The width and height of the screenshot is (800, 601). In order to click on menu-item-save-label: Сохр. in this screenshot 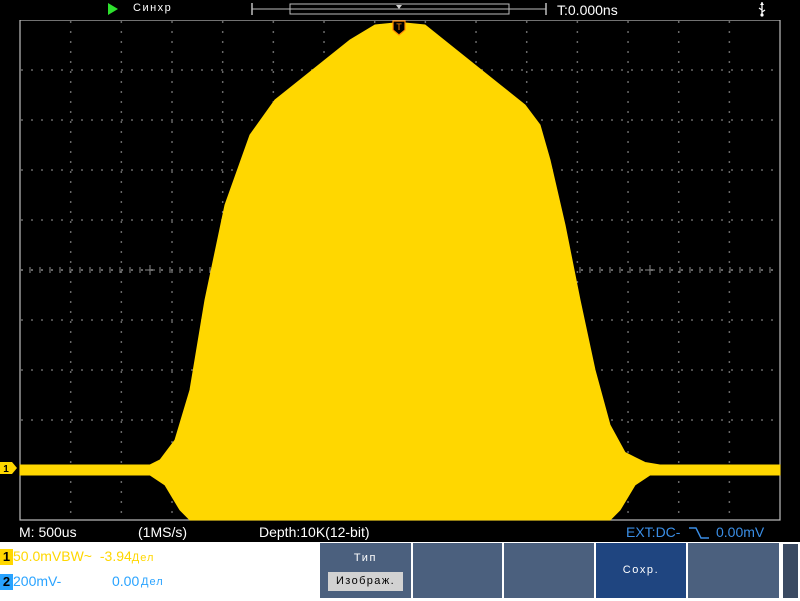, I will do `click(641, 570)`.